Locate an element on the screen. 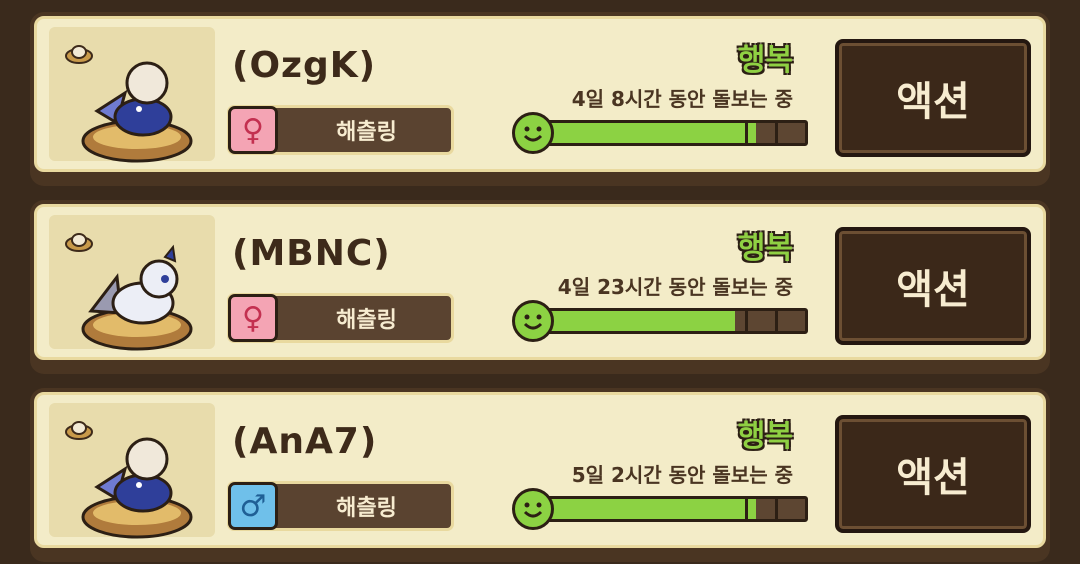  gender-stage-badge: ♂ 해츨링 is located at coordinates (340, 506).